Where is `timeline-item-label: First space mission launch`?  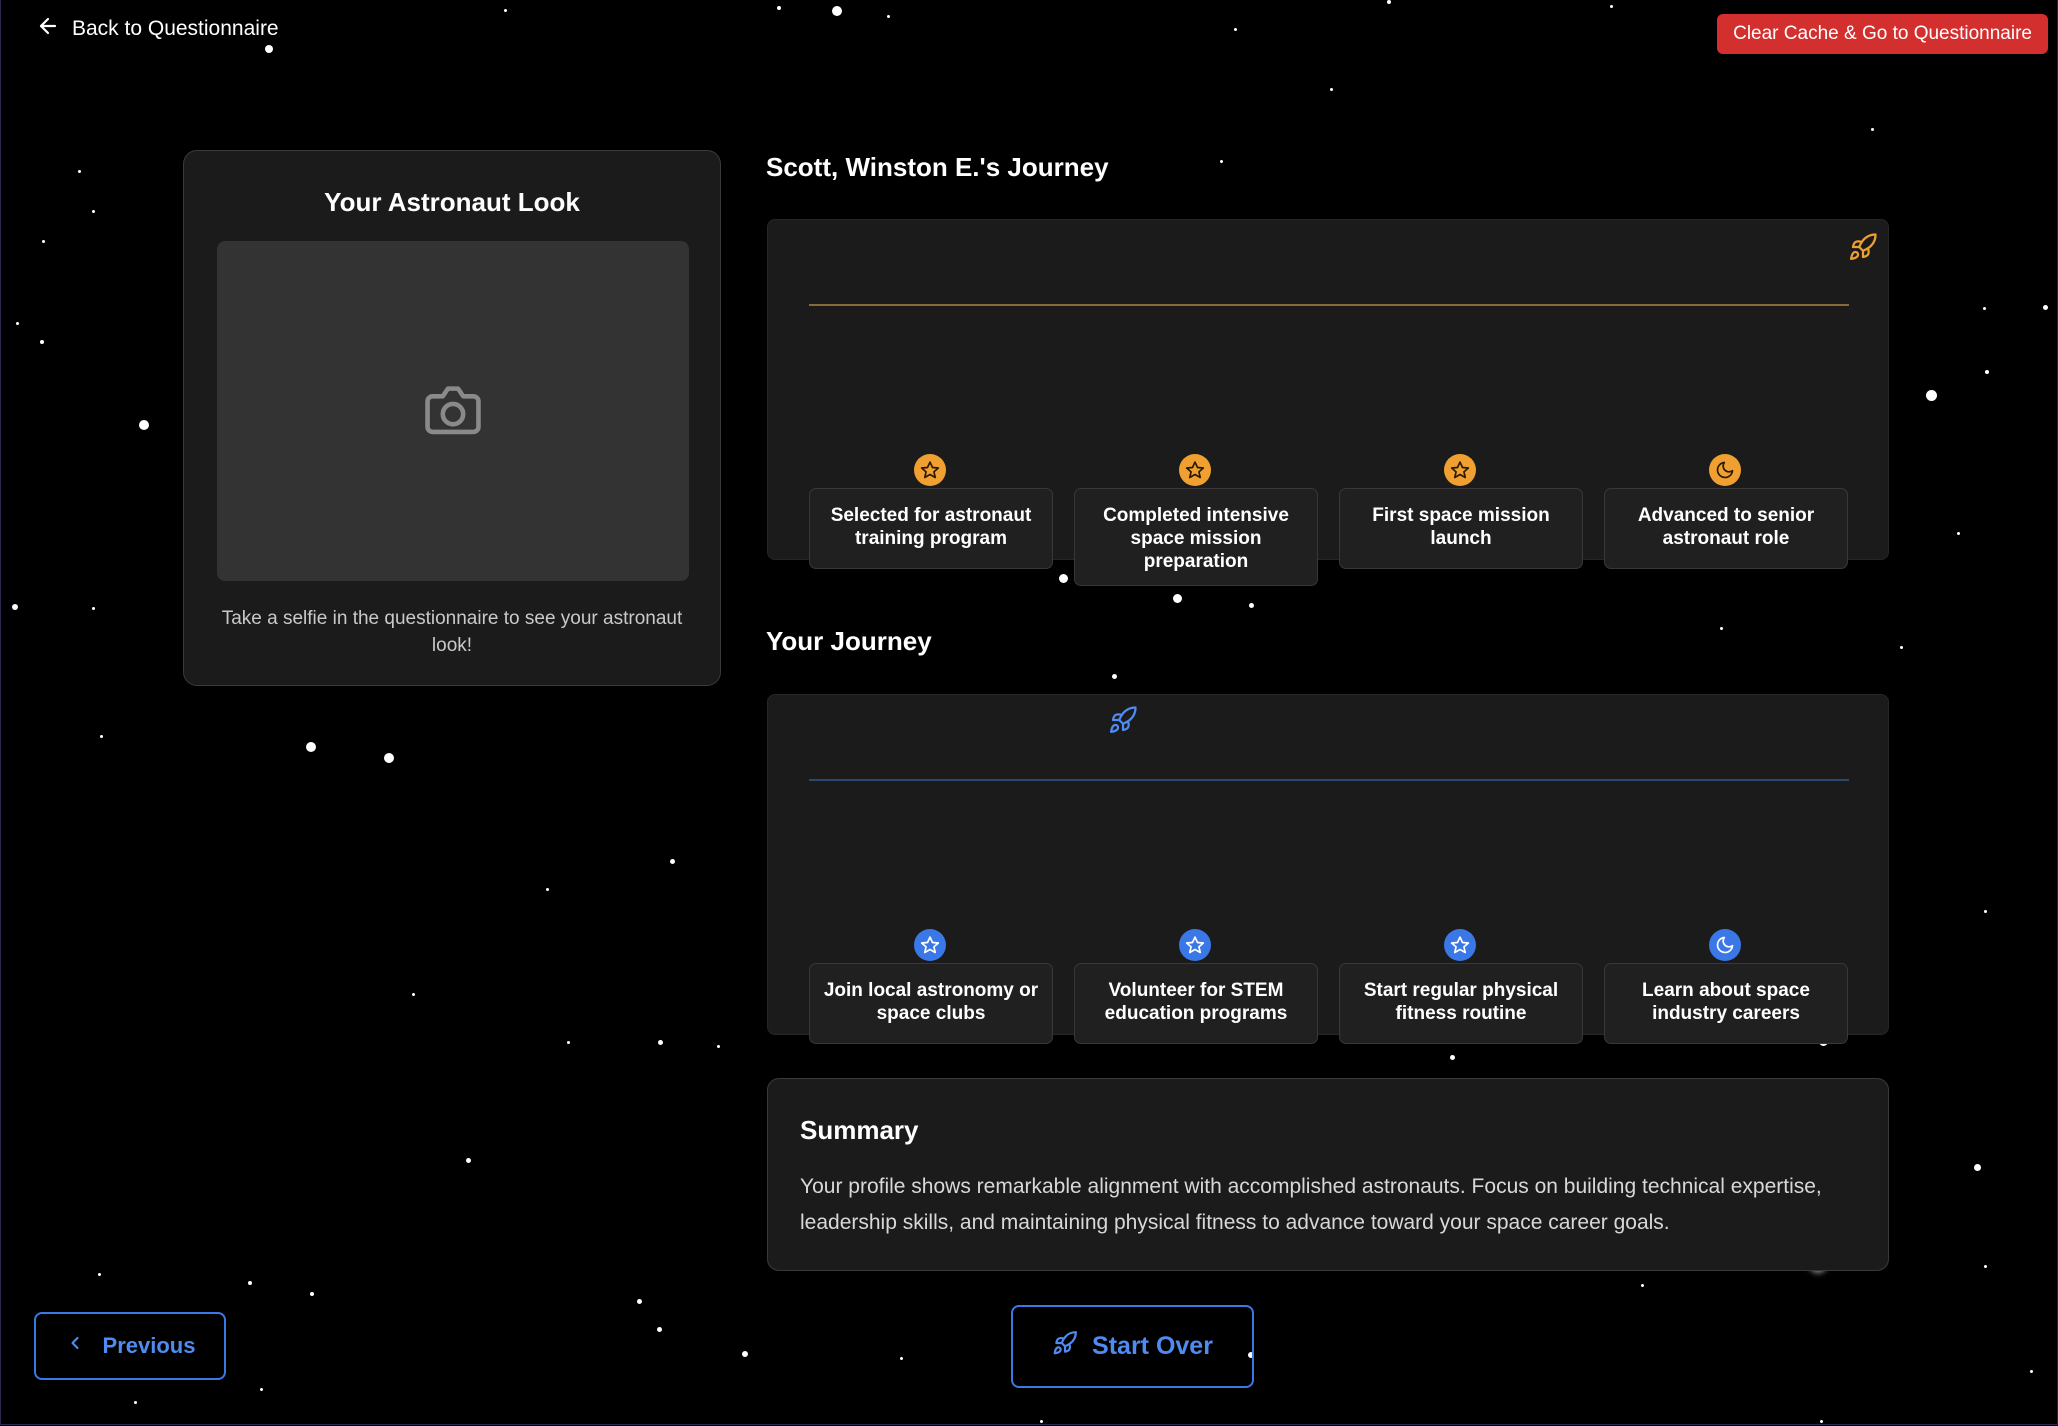 timeline-item-label: First space mission launch is located at coordinates (1461, 528).